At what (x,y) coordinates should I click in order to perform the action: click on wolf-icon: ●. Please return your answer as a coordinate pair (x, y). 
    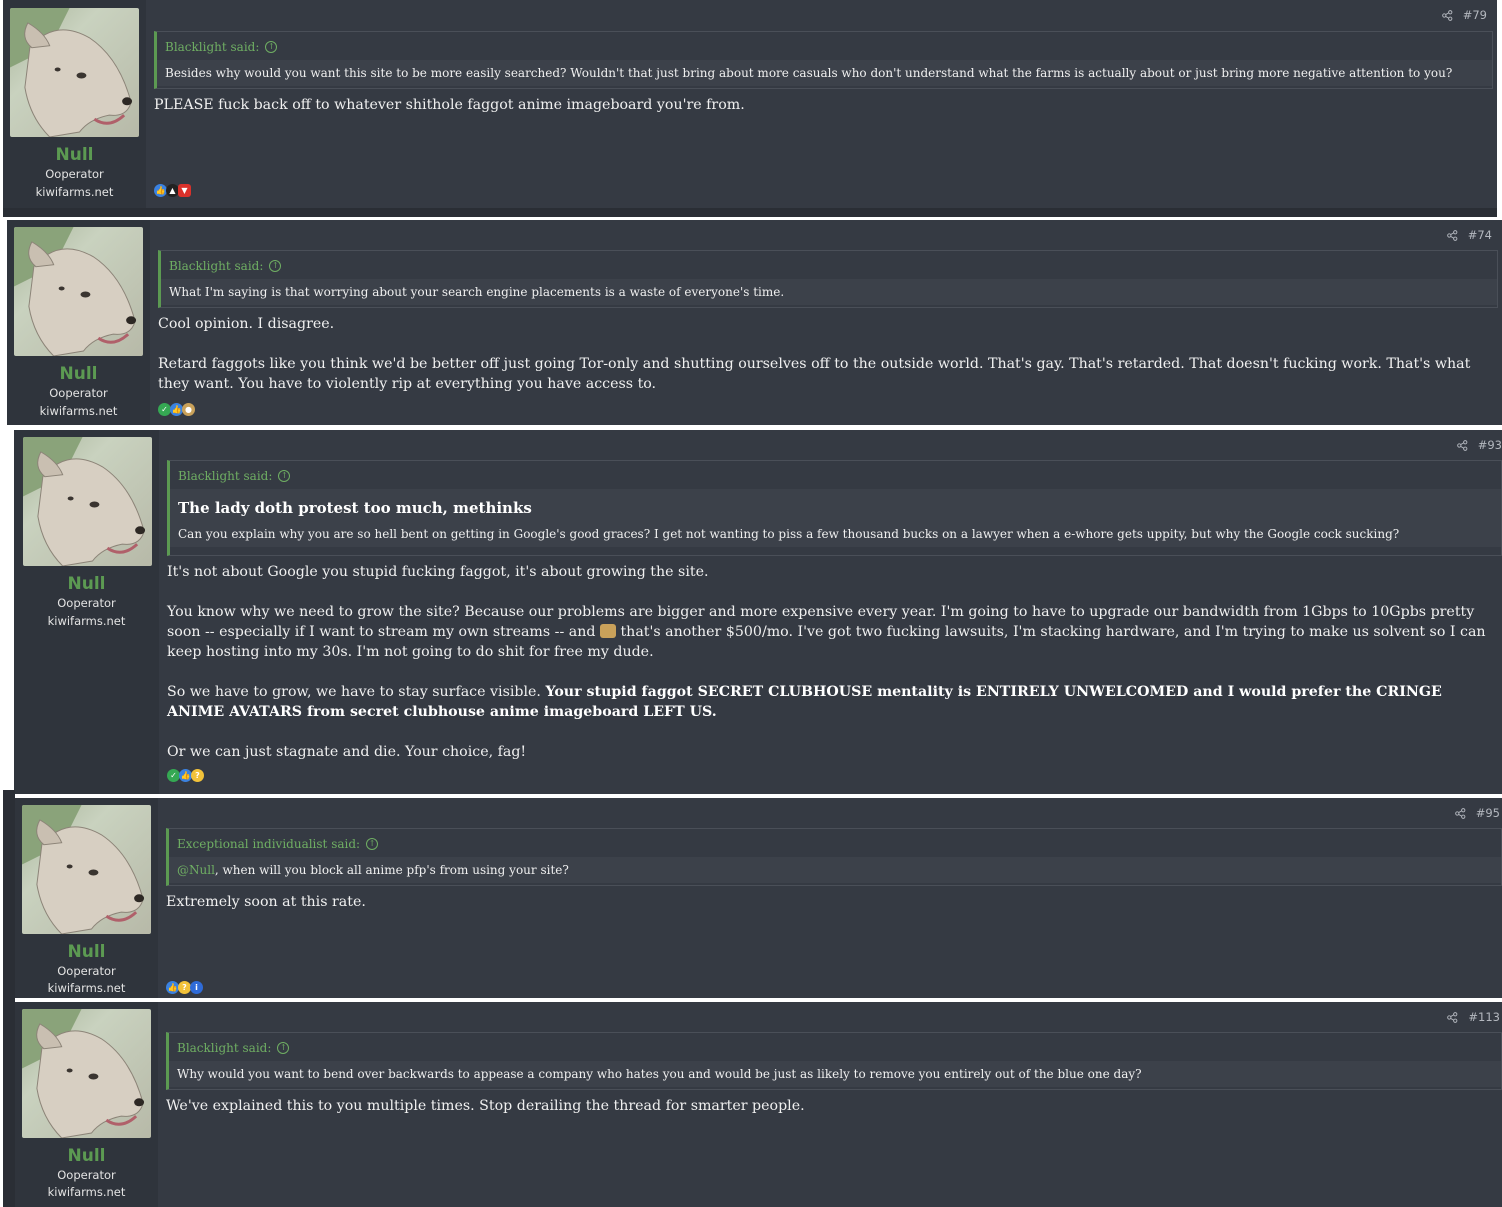
    Looking at the image, I should click on (188, 409).